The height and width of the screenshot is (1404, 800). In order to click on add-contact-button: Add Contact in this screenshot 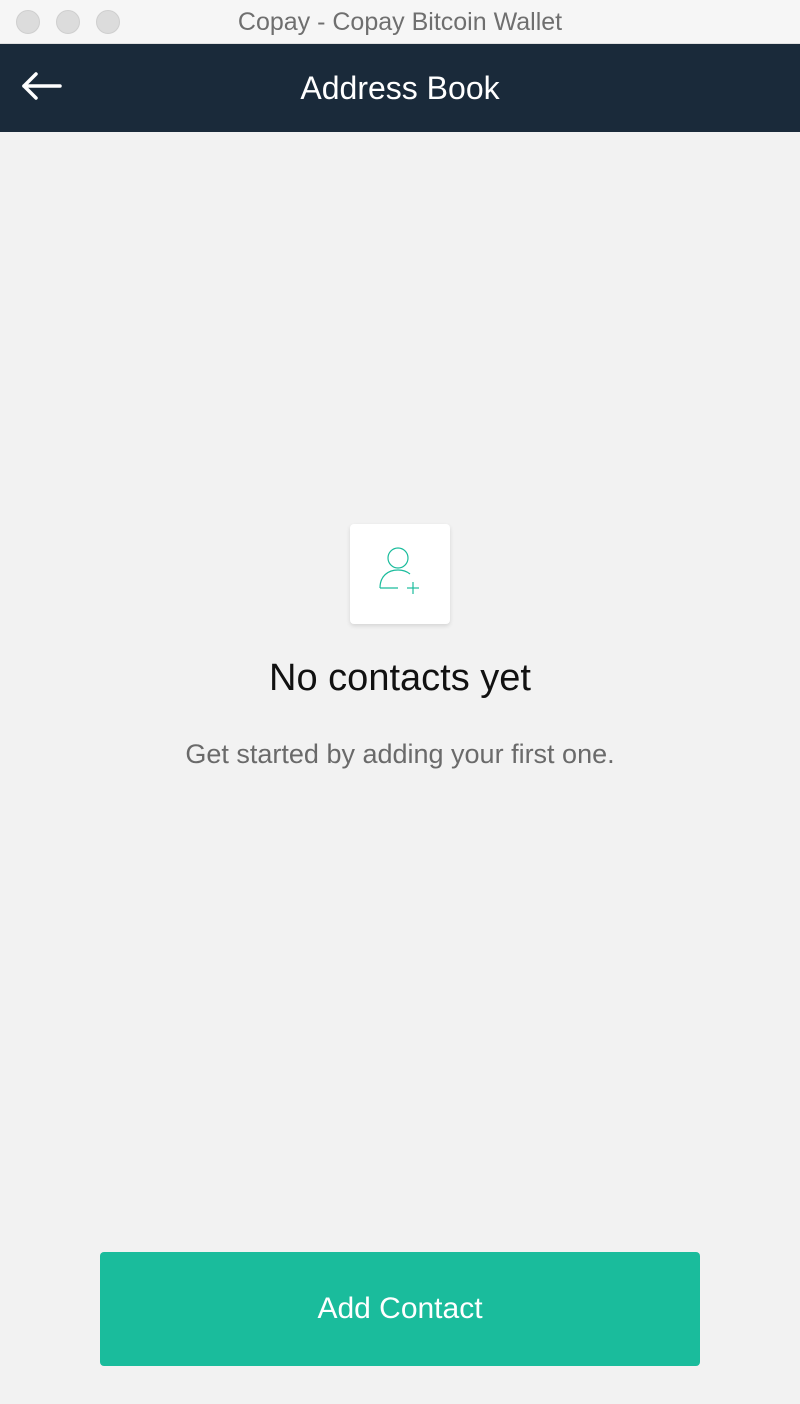, I will do `click(400, 1309)`.